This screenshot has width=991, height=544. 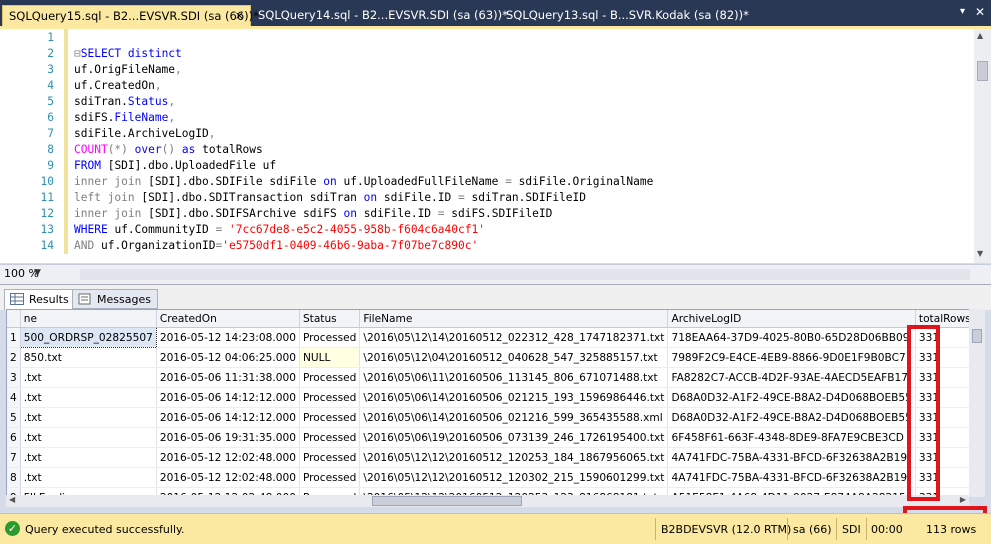 I want to click on table-cell-name: 850.txt, so click(x=88, y=357).